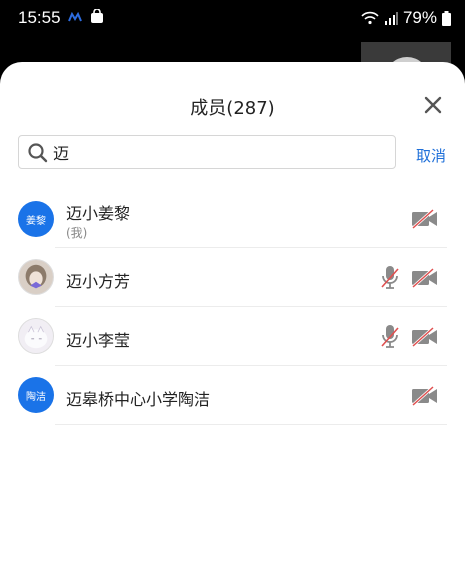 The image size is (465, 580). I want to click on member-row: 迈小李莹, so click(232, 336).